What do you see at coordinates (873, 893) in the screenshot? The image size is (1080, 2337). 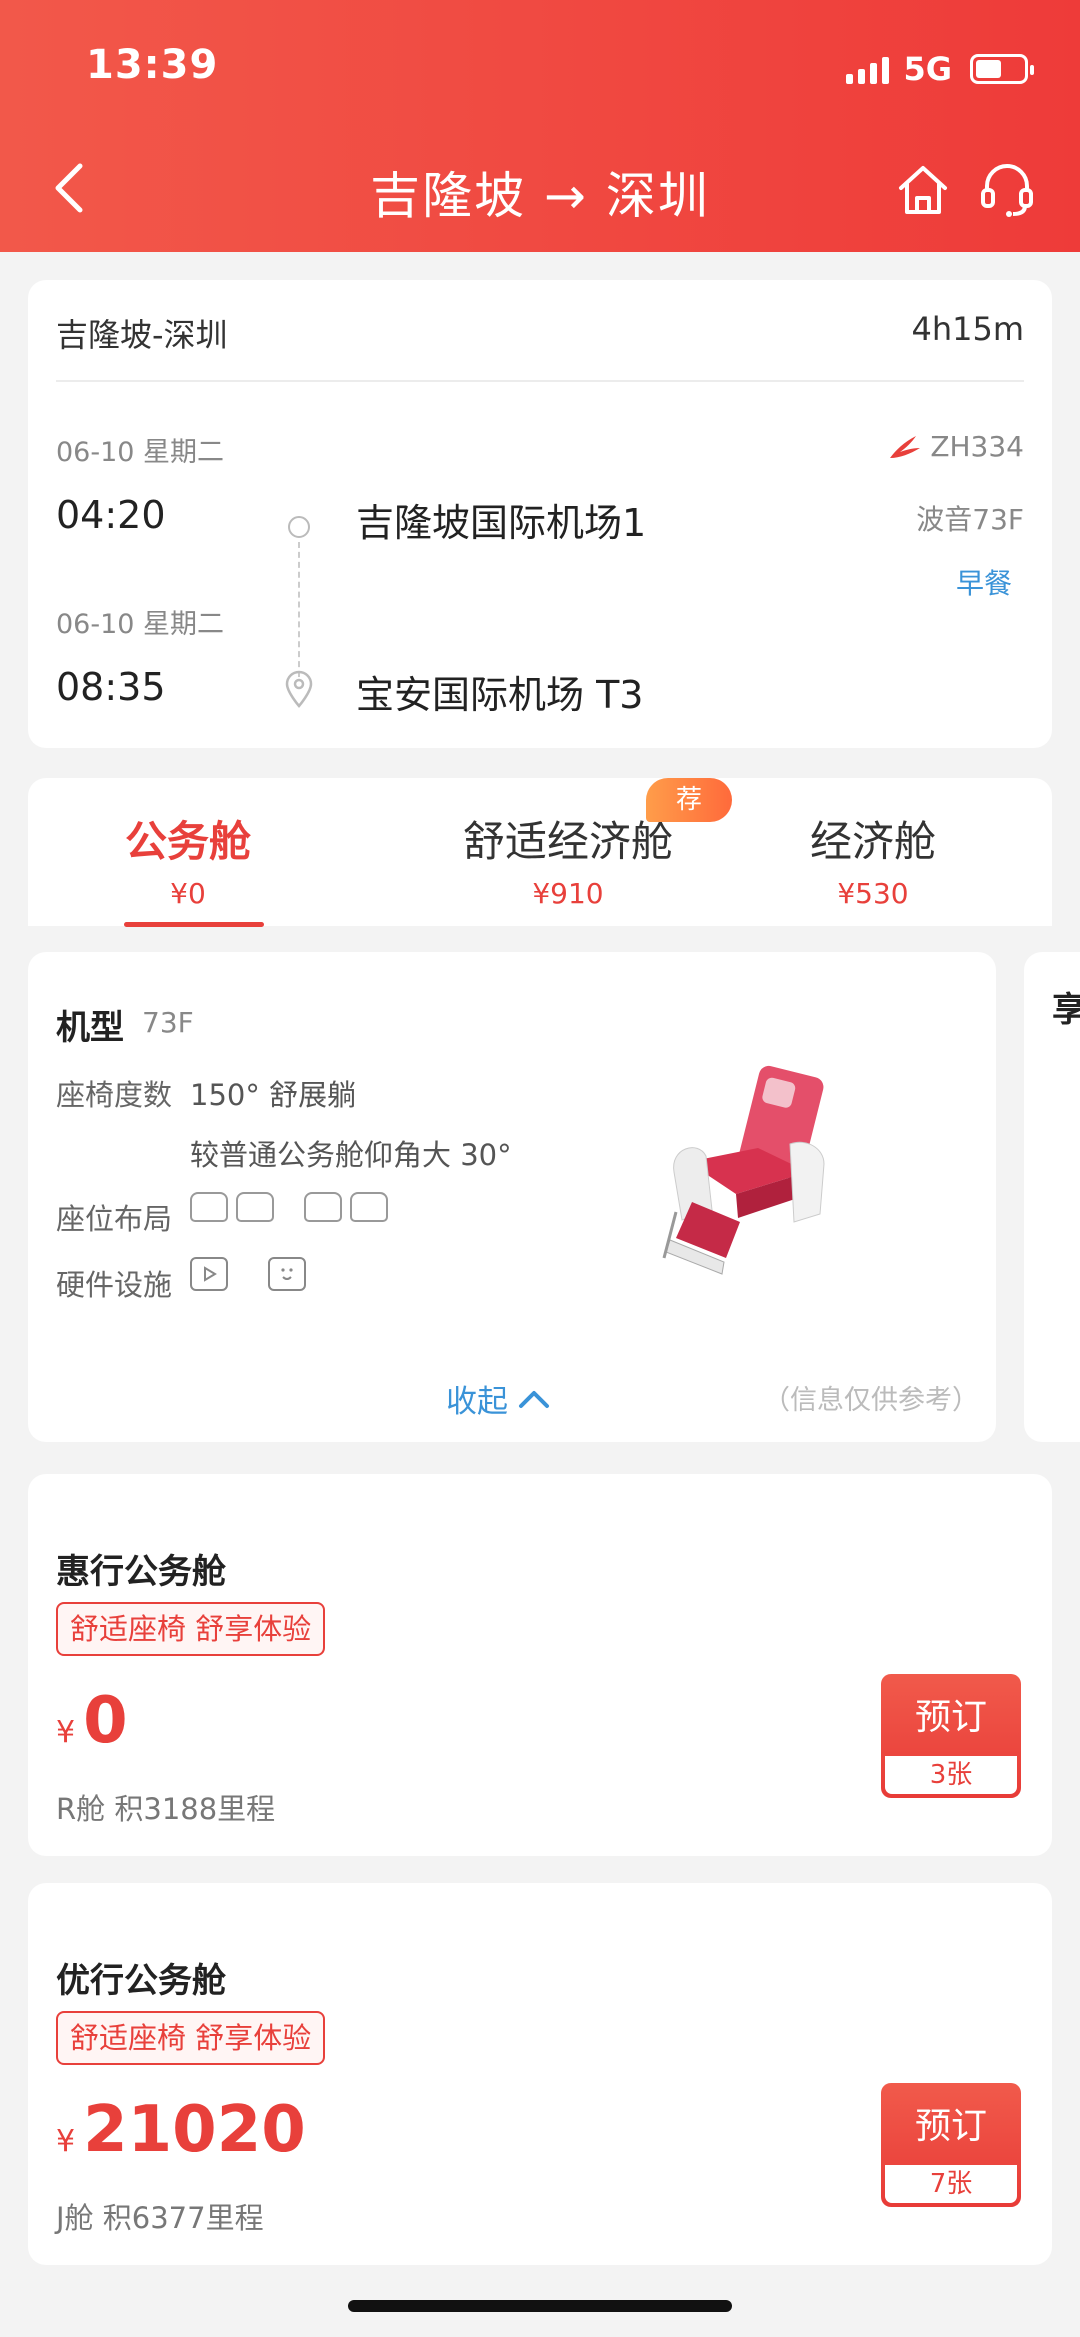 I see `tab-price: ¥530` at bounding box center [873, 893].